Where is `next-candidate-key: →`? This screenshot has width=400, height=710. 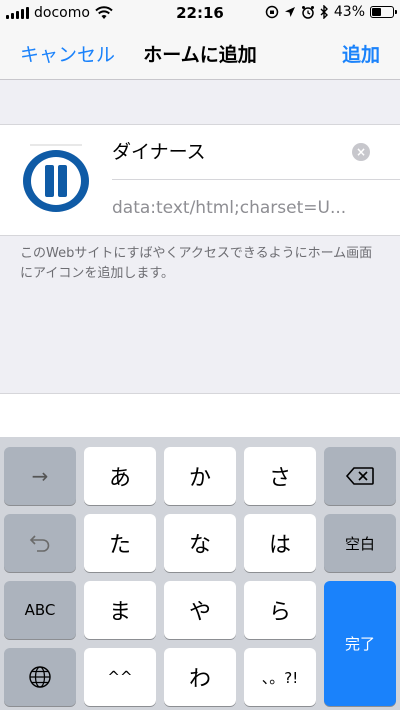
next-candidate-key: → is located at coordinates (40, 476).